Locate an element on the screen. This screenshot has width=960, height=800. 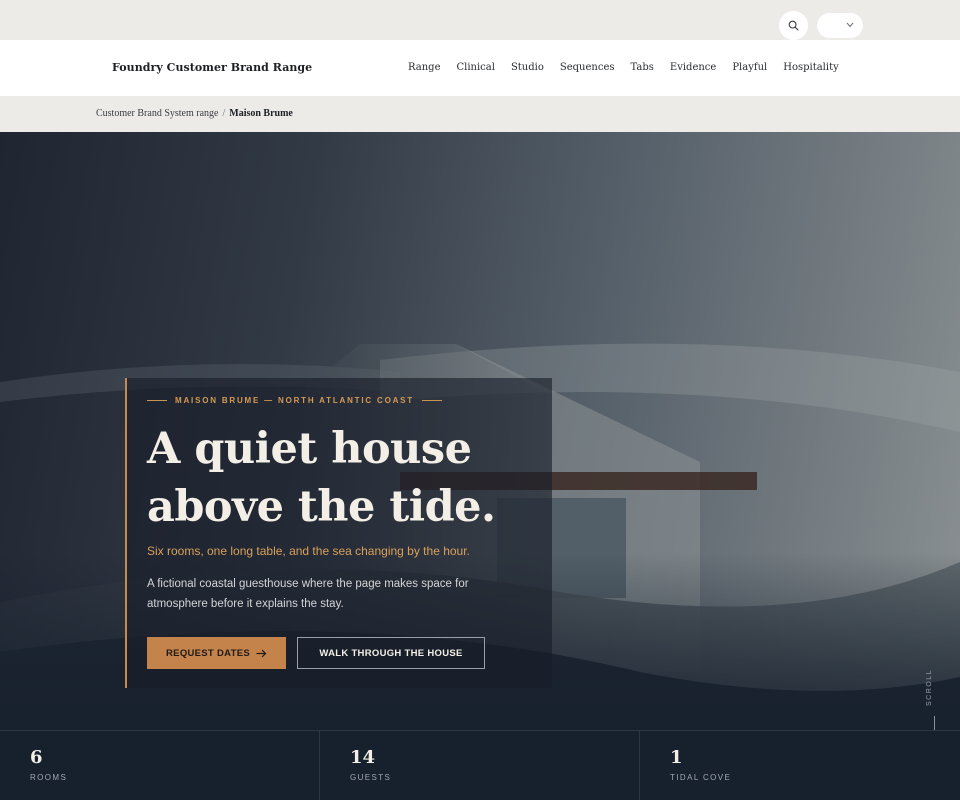
hero-eyebrow: MAISON BRUME — NORTH ATLANTIC COAST is located at coordinates (294, 400).